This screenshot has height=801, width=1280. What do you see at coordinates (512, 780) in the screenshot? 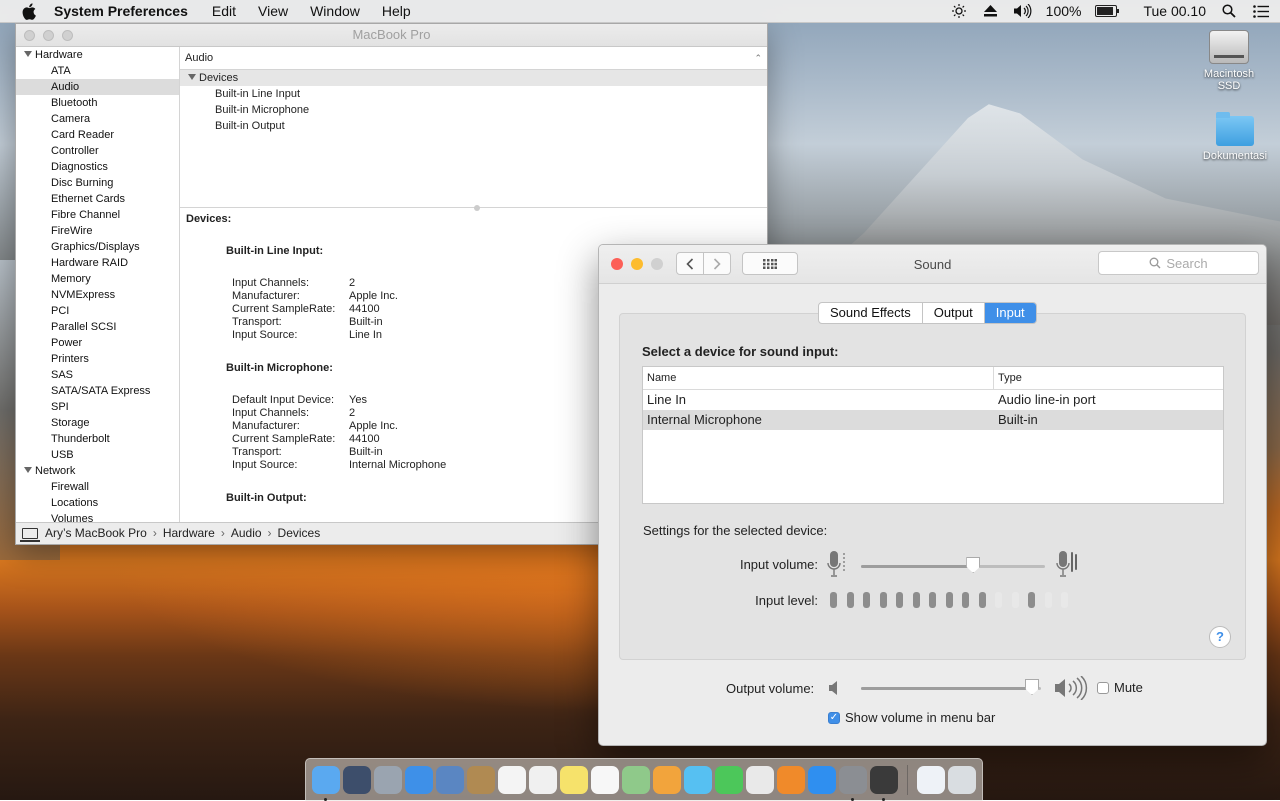
I see `calendar-icon` at bounding box center [512, 780].